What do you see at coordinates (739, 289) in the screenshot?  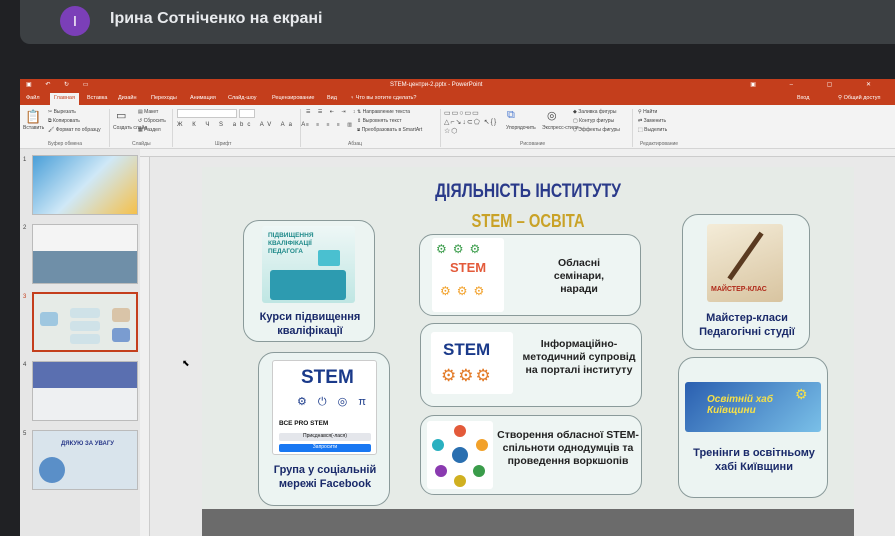 I see `master-class-image-text: МАЙСТЕР-КЛАС` at bounding box center [739, 289].